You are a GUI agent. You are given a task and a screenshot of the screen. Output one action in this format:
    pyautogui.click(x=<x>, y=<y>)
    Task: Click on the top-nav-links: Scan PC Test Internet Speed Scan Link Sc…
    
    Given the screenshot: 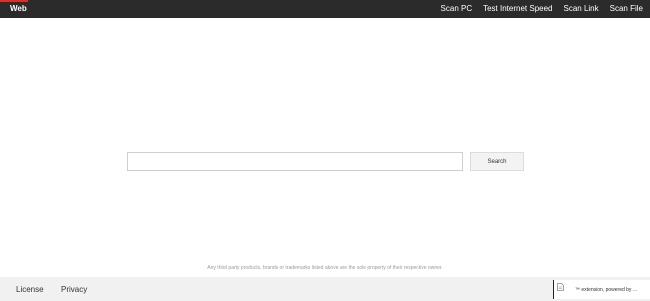 What is the action you would take?
    pyautogui.click(x=542, y=9)
    